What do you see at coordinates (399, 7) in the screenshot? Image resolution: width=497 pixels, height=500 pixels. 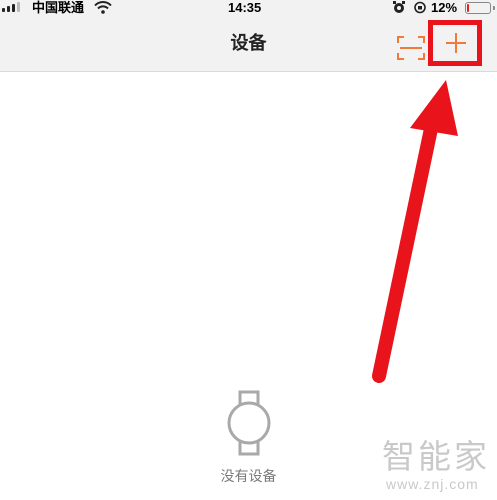 I see `alarm-icon` at bounding box center [399, 7].